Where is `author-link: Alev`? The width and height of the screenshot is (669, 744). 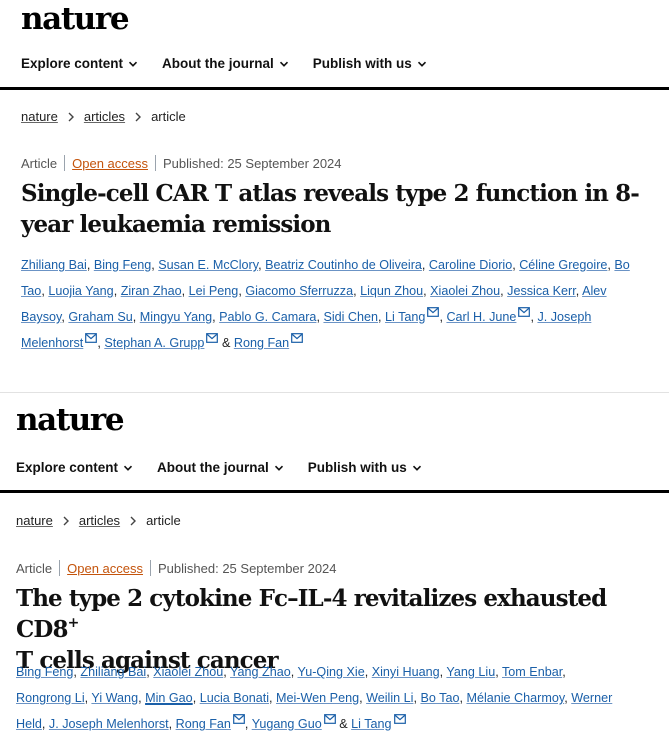 author-link: Alev is located at coordinates (594, 291).